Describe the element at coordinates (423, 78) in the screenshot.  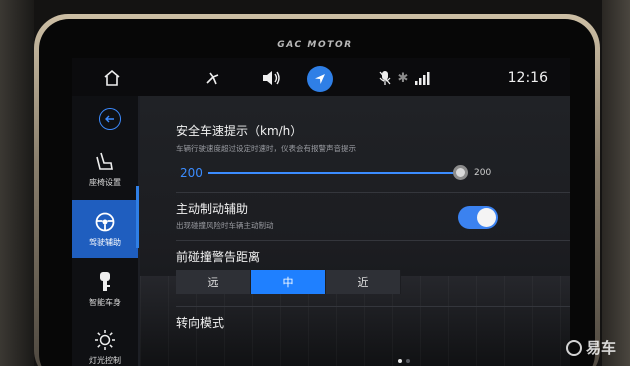
I see `signal-icon` at that location.